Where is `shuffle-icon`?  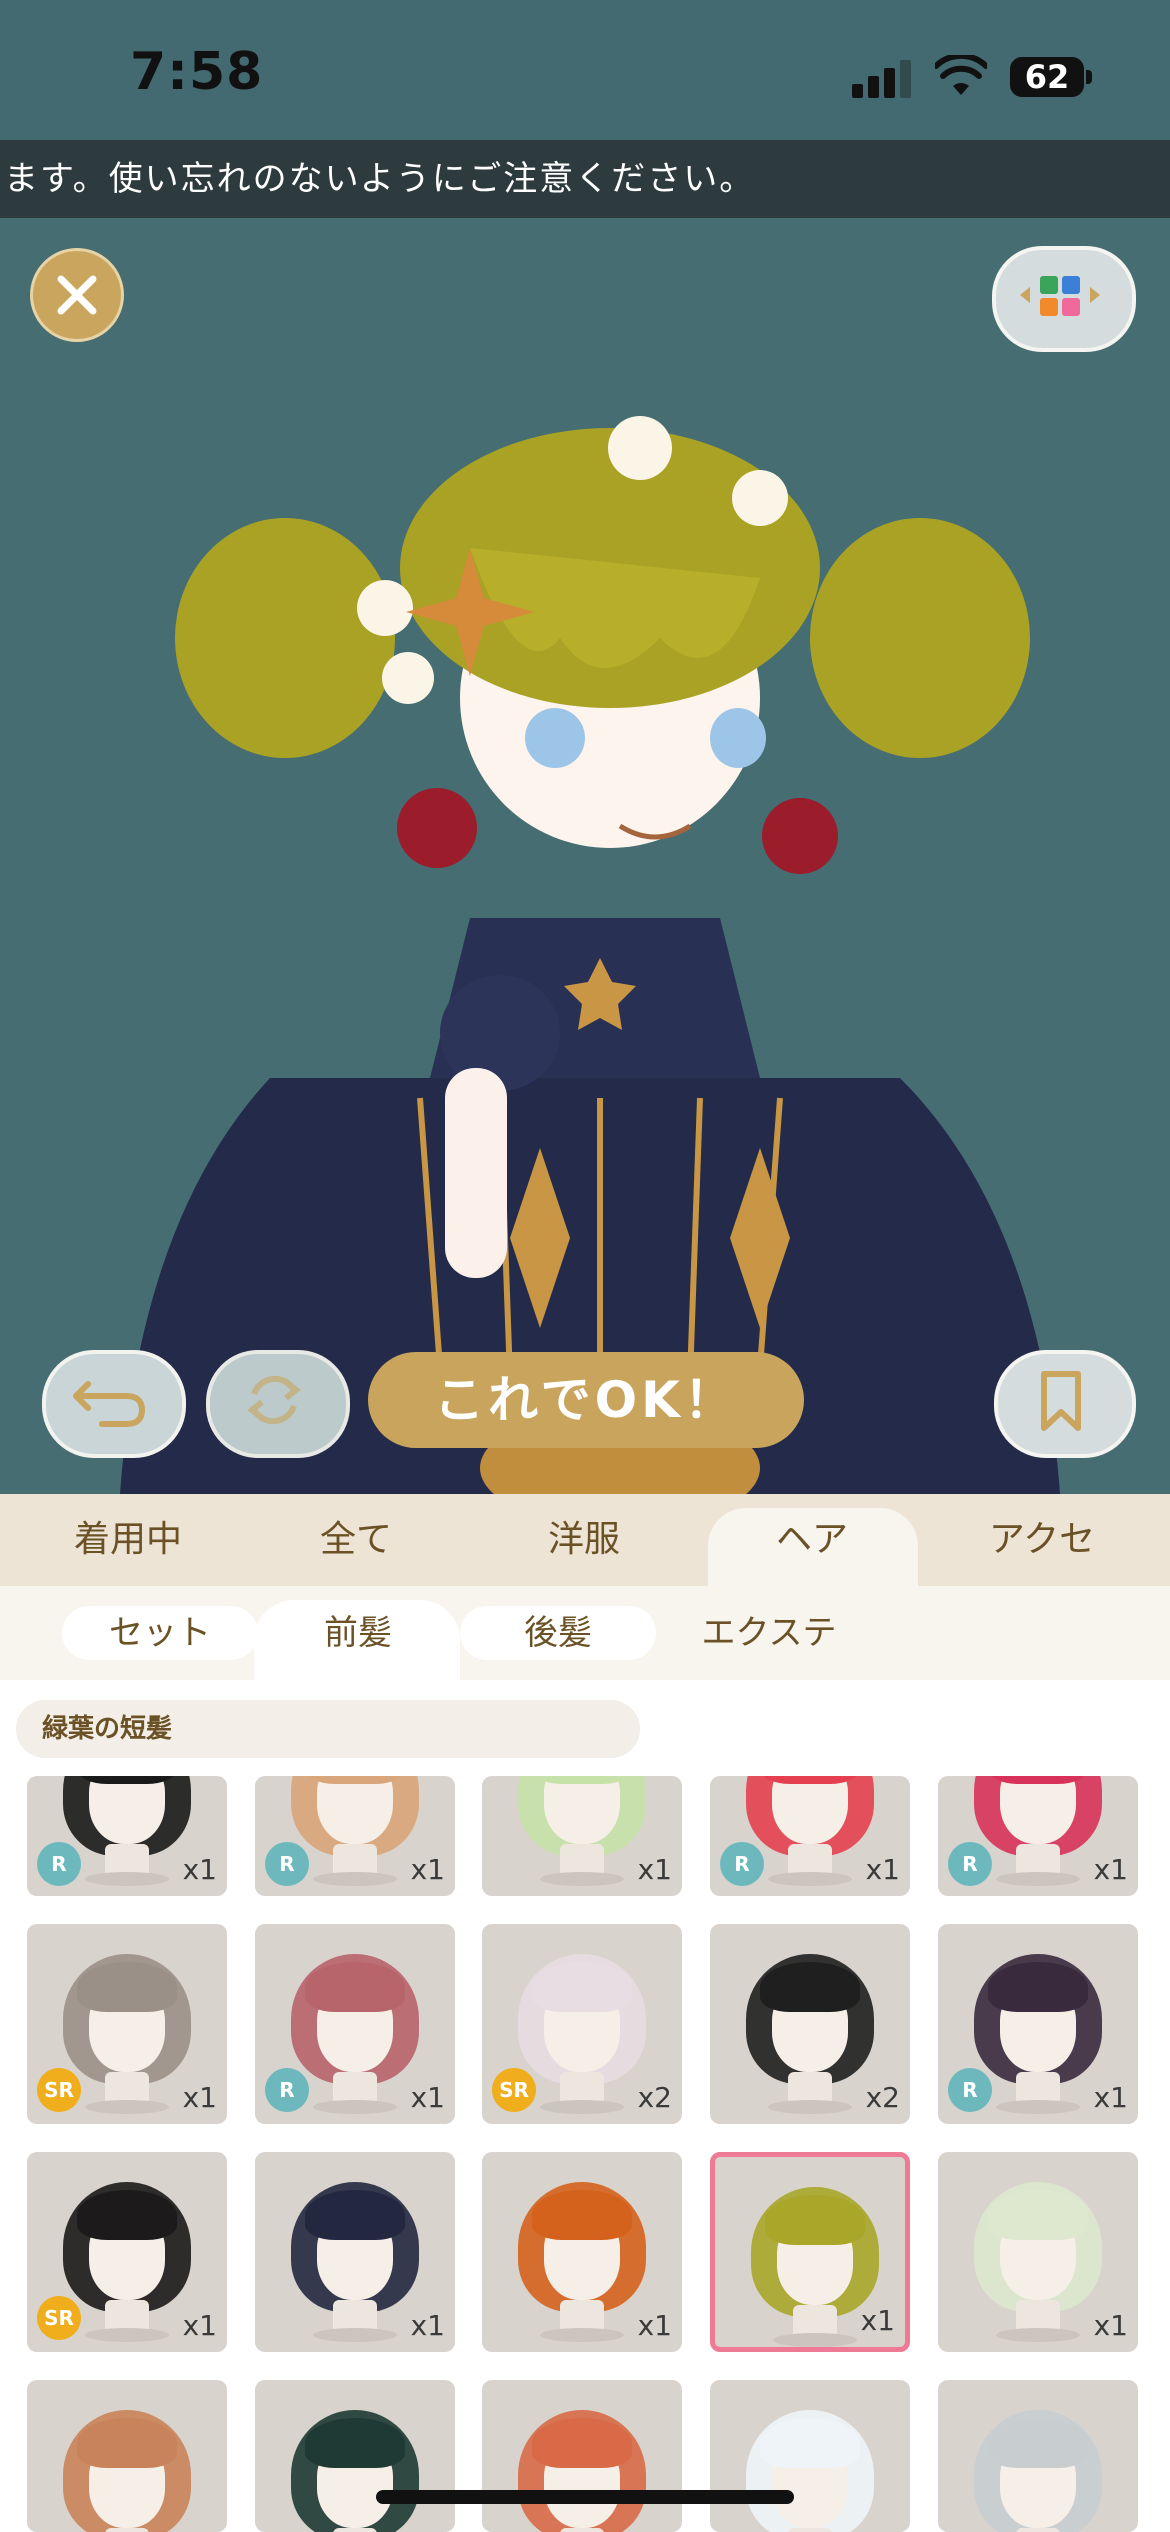 shuffle-icon is located at coordinates (274, 1400).